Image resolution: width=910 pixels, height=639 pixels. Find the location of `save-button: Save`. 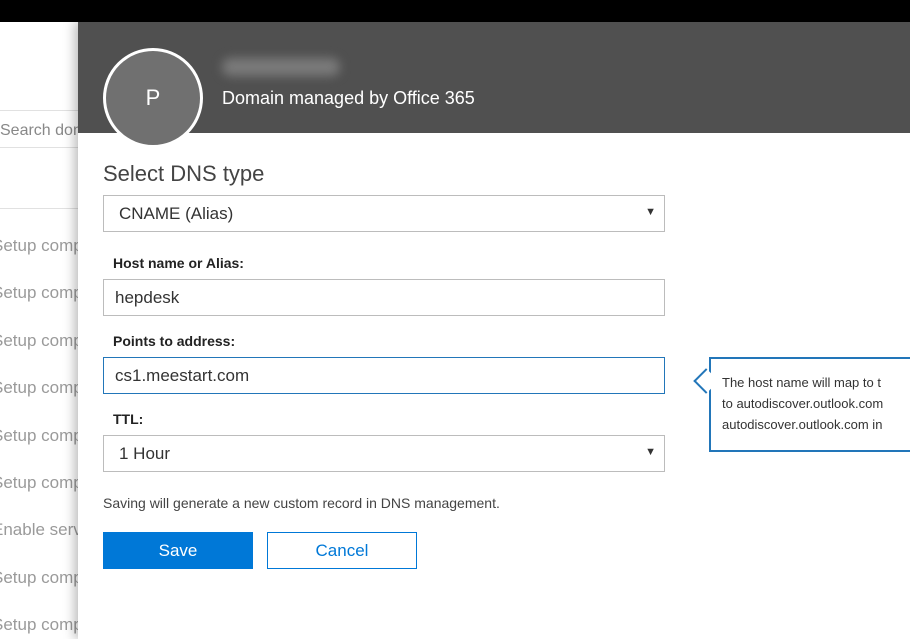

save-button: Save is located at coordinates (178, 550).